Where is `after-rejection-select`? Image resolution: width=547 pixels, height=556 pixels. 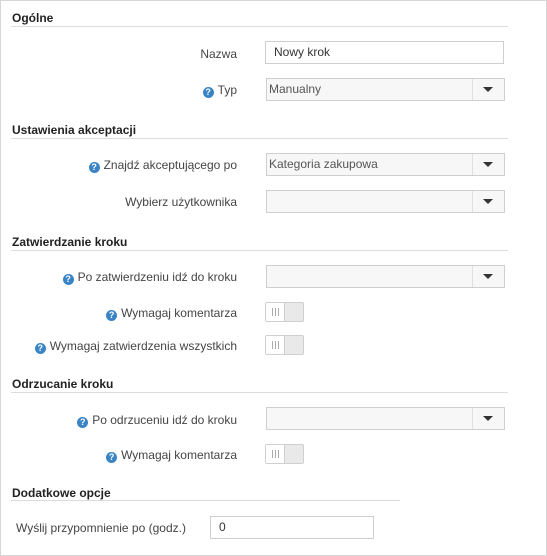 after-rejection-select is located at coordinates (385, 418).